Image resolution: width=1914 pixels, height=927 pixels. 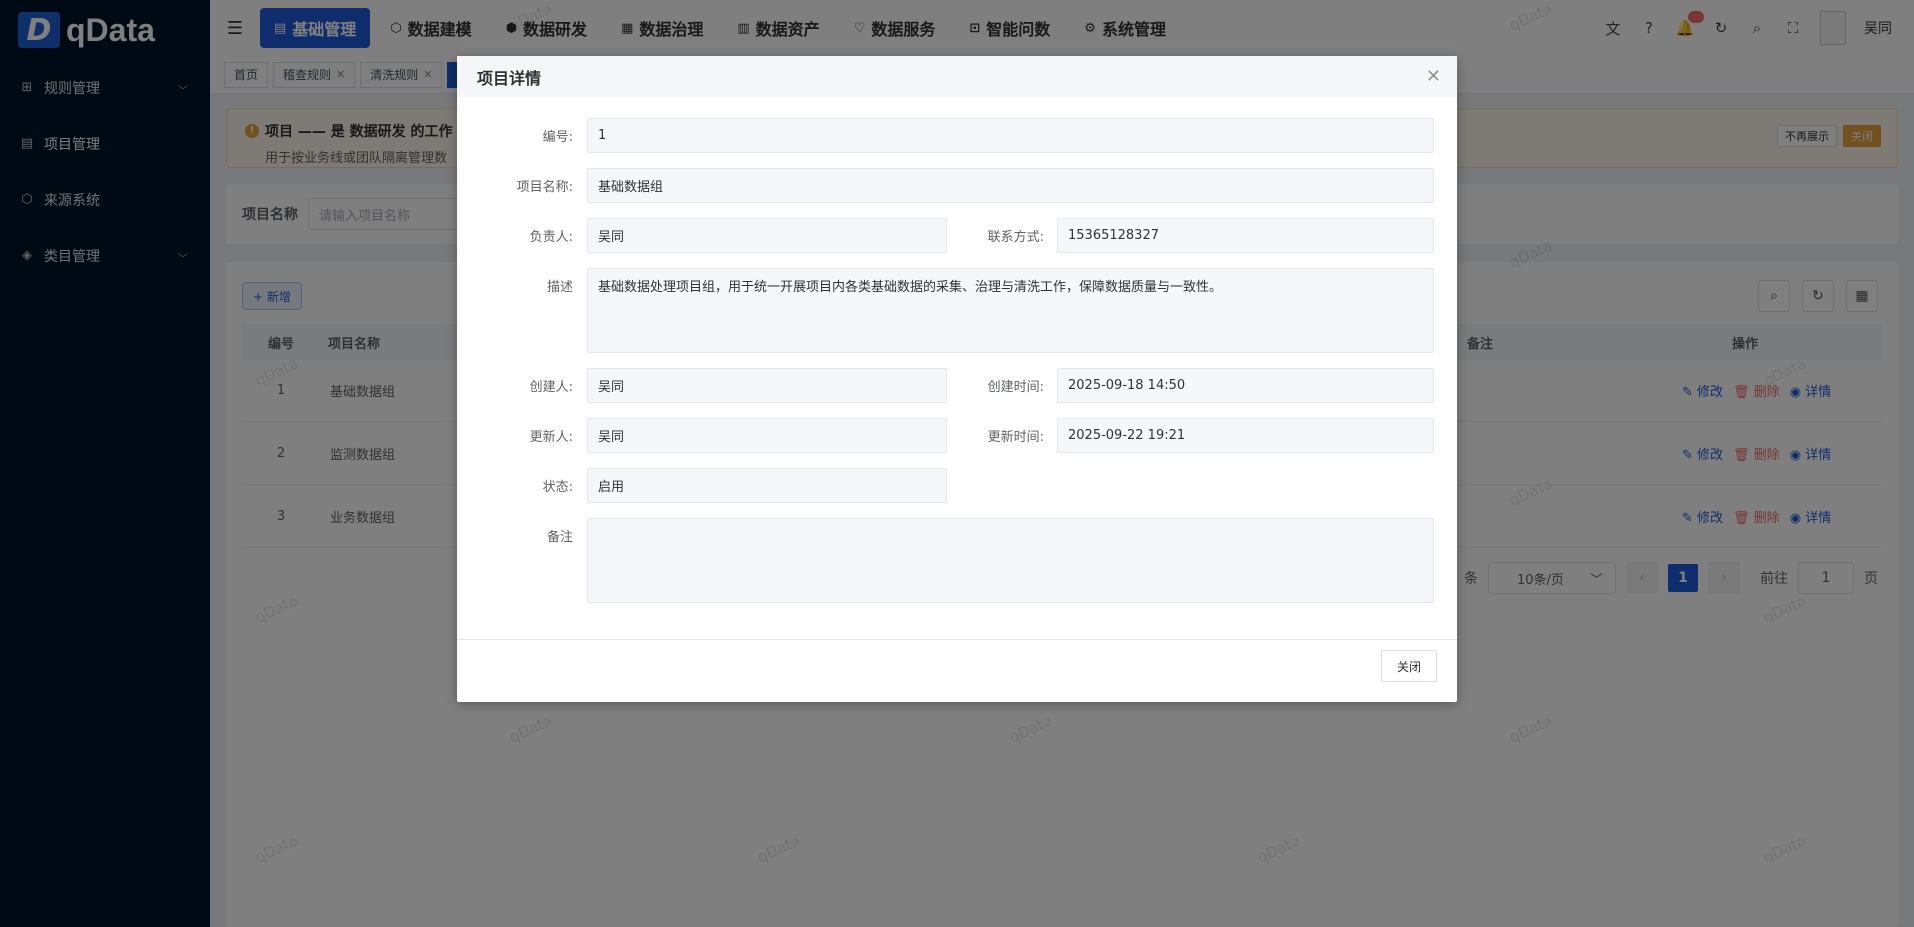 What do you see at coordinates (767, 235) in the screenshot?
I see `field-owner: 吴同` at bounding box center [767, 235].